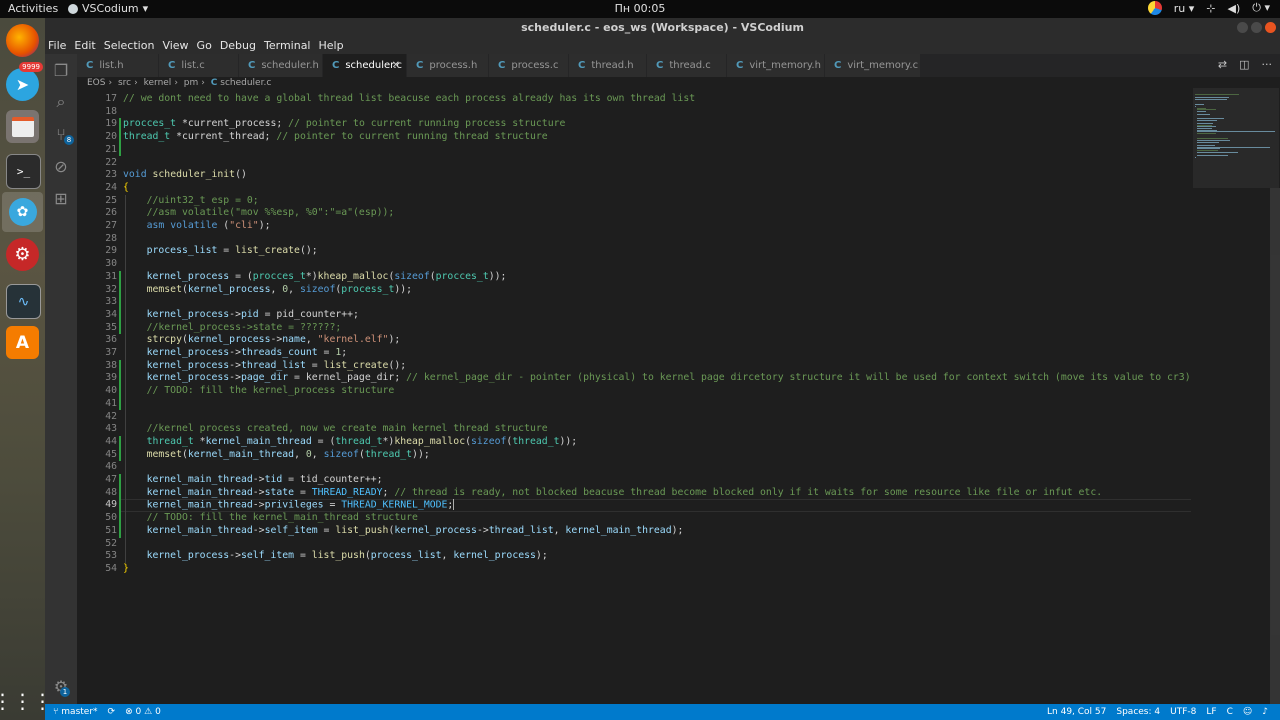 This screenshot has height=720, width=1280. I want to click on files-app-icon, so click(22, 126).